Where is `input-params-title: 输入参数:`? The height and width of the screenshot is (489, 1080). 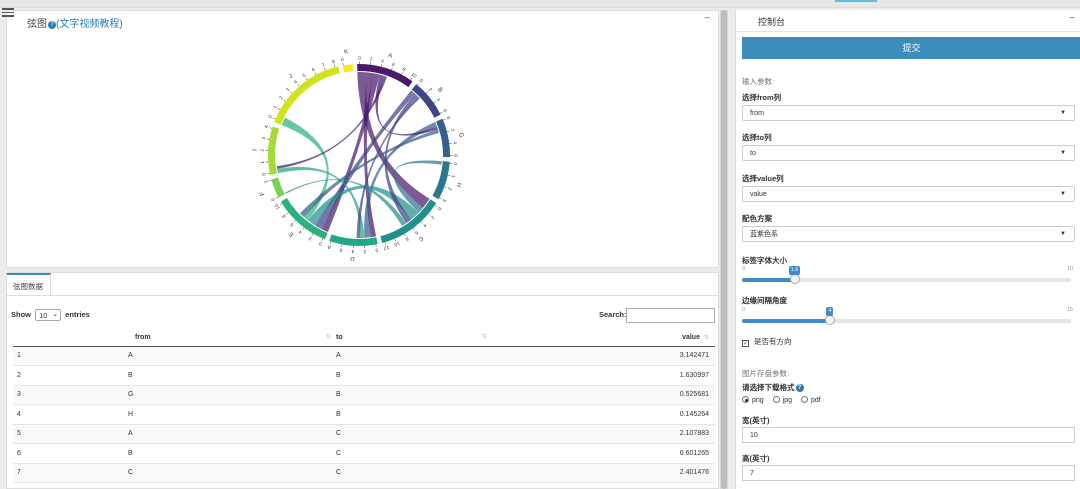
input-params-title: 输入参数: is located at coordinates (758, 81).